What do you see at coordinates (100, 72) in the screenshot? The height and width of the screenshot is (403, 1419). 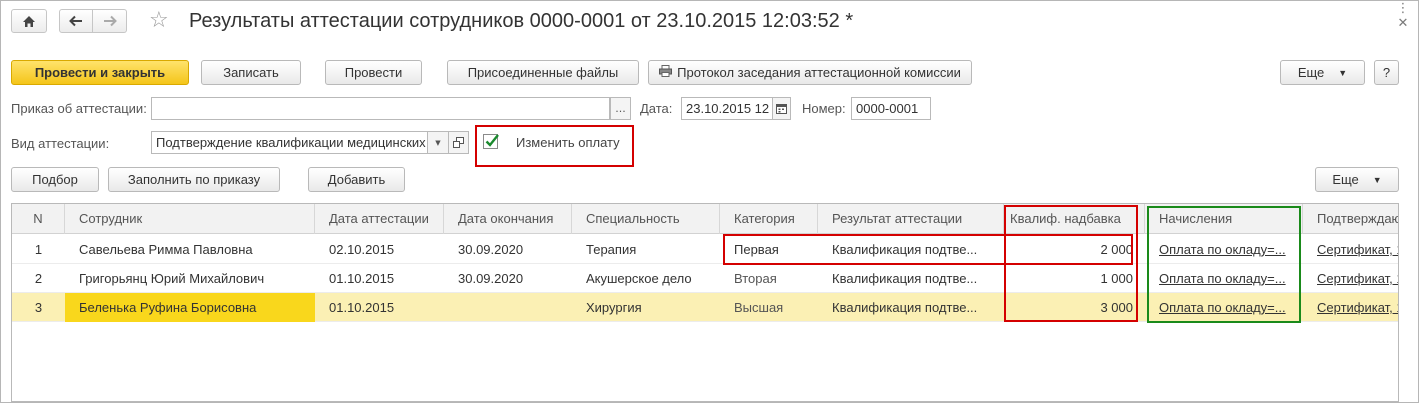 I see `post-and-close-button: Провести и закрыть` at bounding box center [100, 72].